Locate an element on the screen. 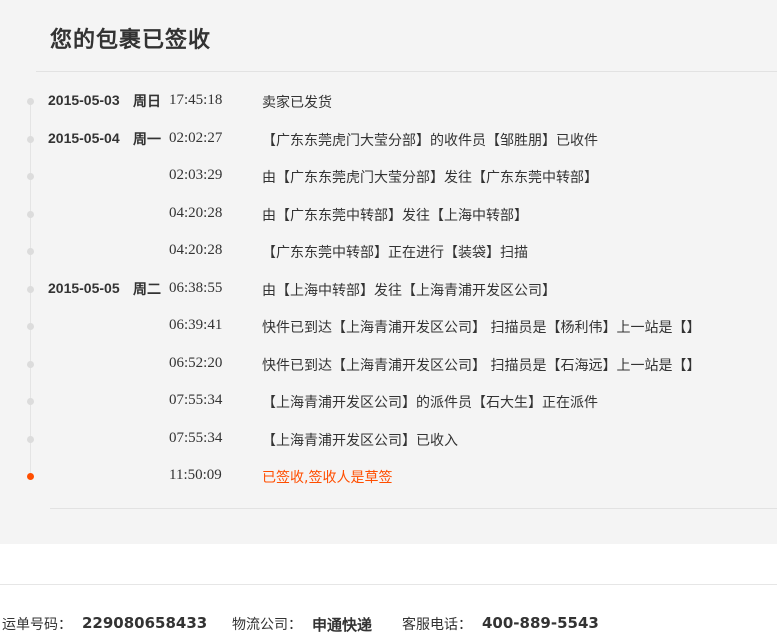 The height and width of the screenshot is (635, 777). entry-time: 06:39:41 is located at coordinates (196, 325).